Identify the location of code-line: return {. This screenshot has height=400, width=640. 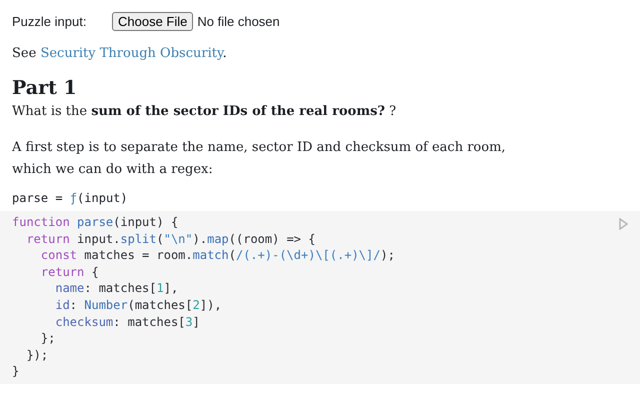
(70, 272).